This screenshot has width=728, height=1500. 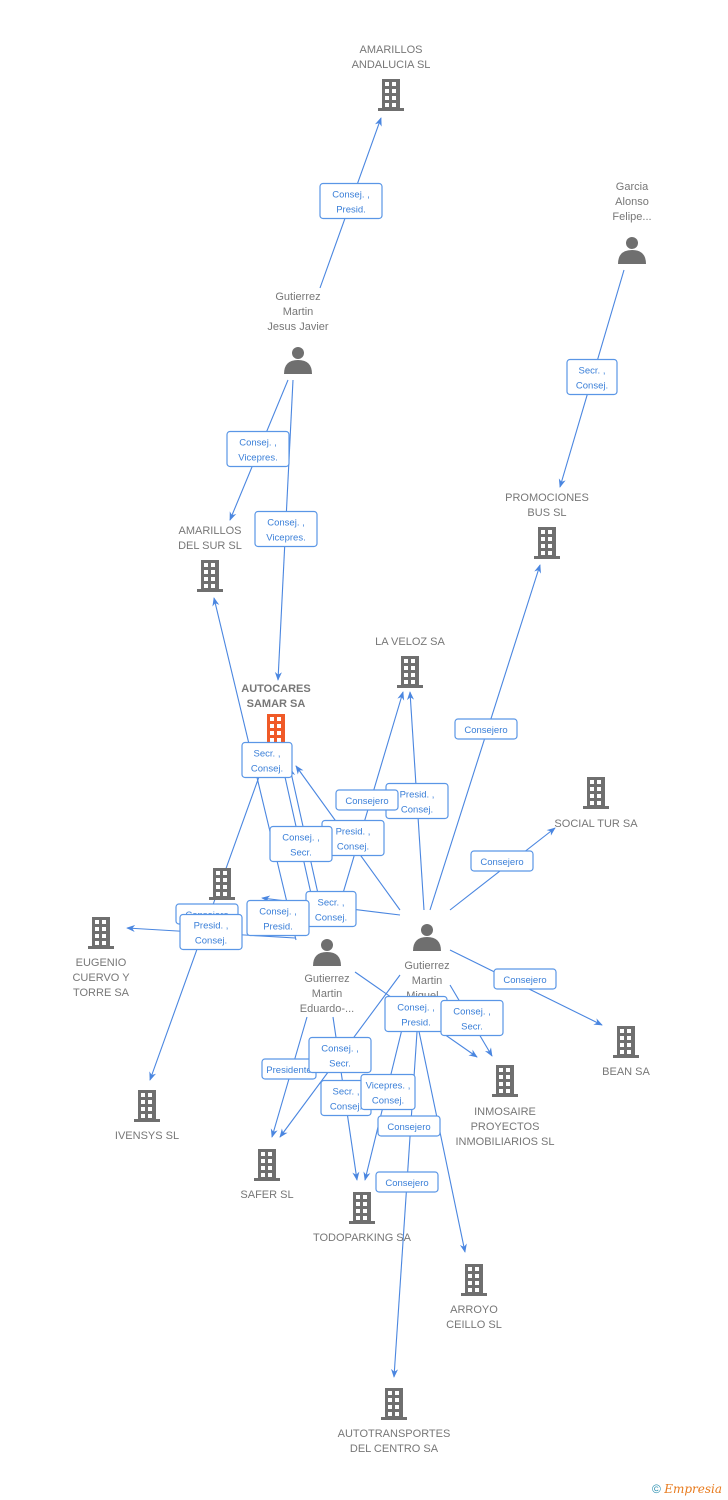 What do you see at coordinates (147, 1116) in the screenshot?
I see `node-ivensys: IVENSYS SL` at bounding box center [147, 1116].